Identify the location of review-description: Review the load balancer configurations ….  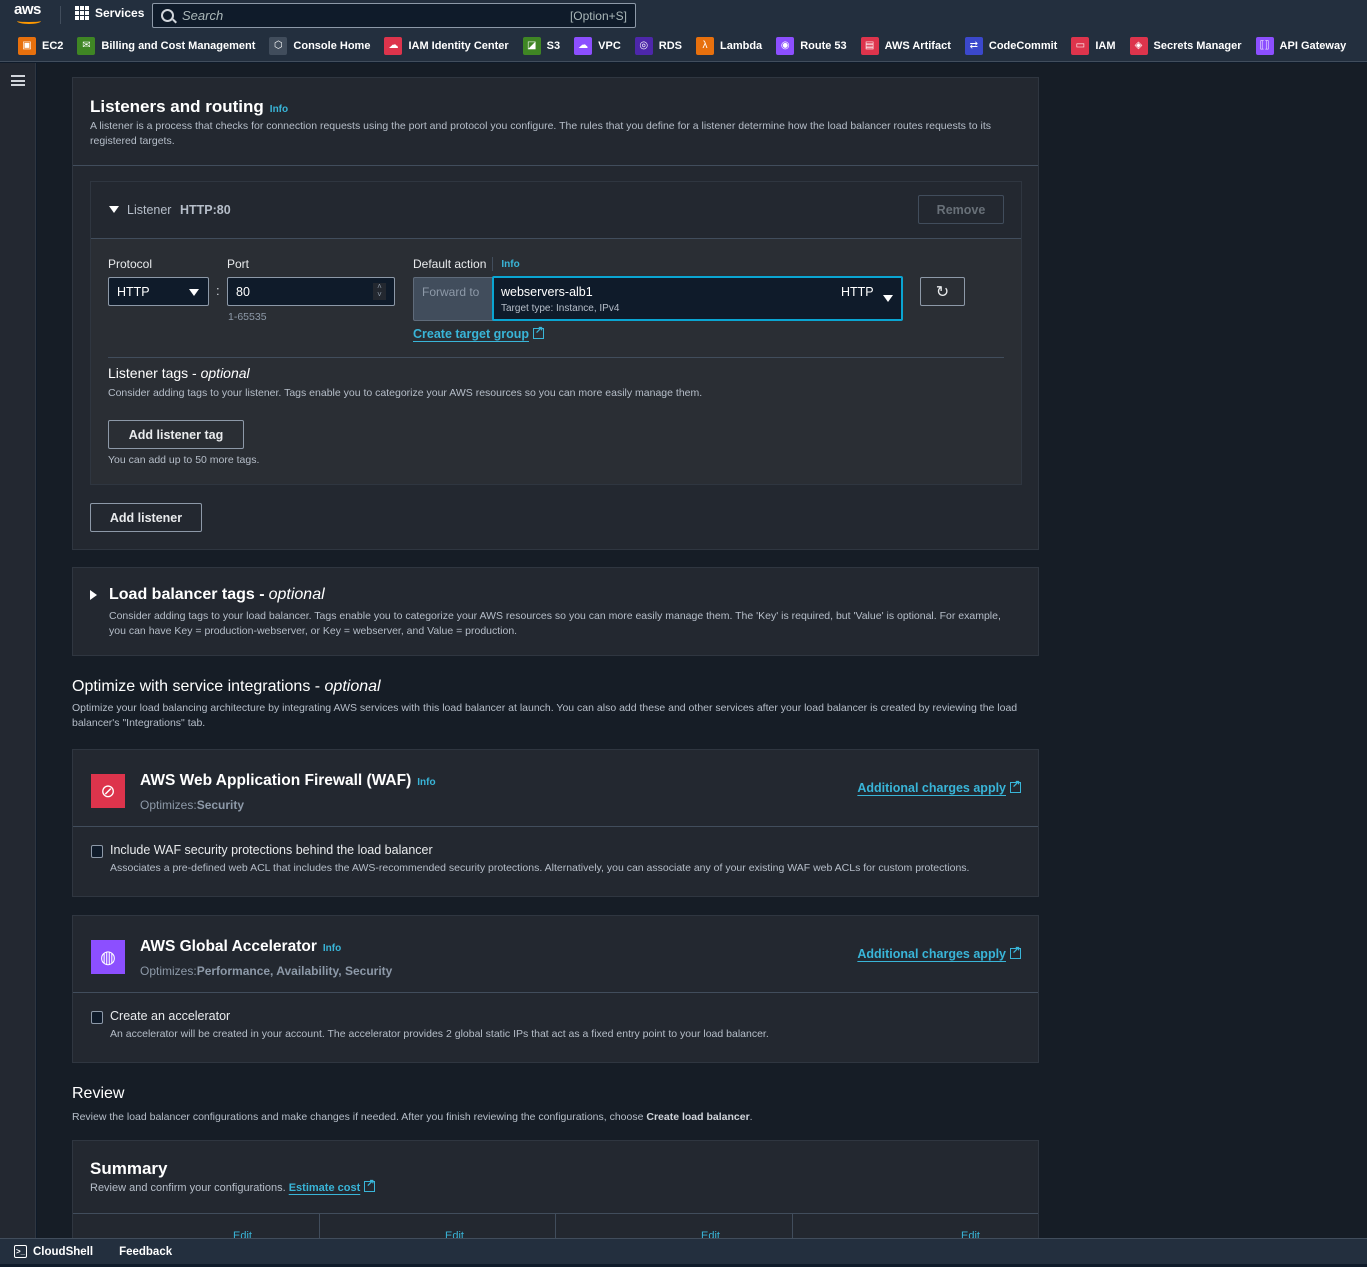
(412, 1117).